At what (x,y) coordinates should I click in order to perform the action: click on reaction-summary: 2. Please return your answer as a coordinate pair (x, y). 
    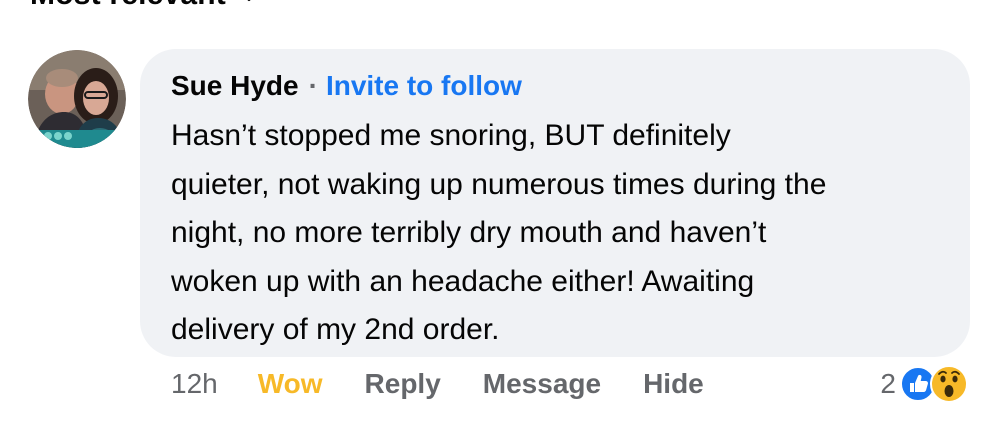
    Looking at the image, I should click on (926, 384).